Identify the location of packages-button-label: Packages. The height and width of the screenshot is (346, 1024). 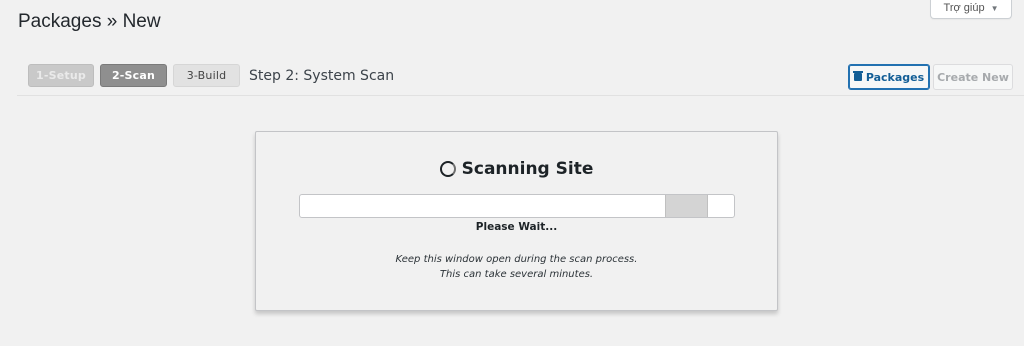
(895, 77).